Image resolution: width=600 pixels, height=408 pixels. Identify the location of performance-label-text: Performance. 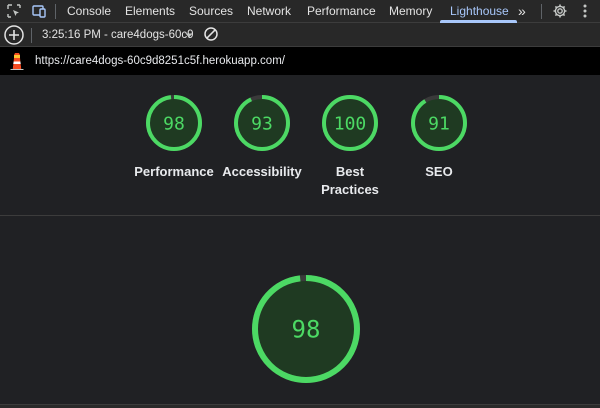
(174, 171).